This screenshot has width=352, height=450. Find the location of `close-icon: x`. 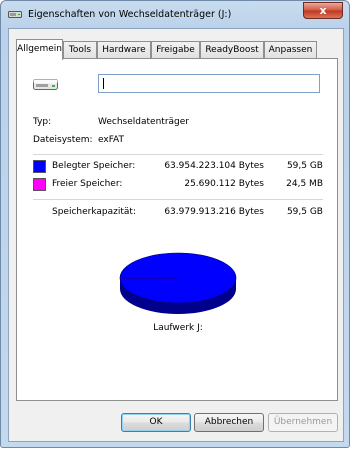

close-icon: x is located at coordinates (323, 10).